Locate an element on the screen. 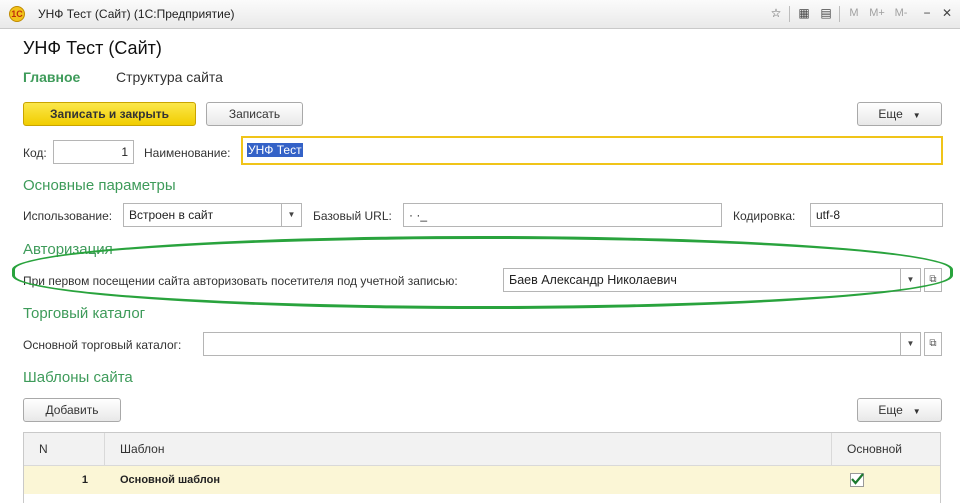 The height and width of the screenshot is (503, 960). main-template-checkbox is located at coordinates (857, 480).